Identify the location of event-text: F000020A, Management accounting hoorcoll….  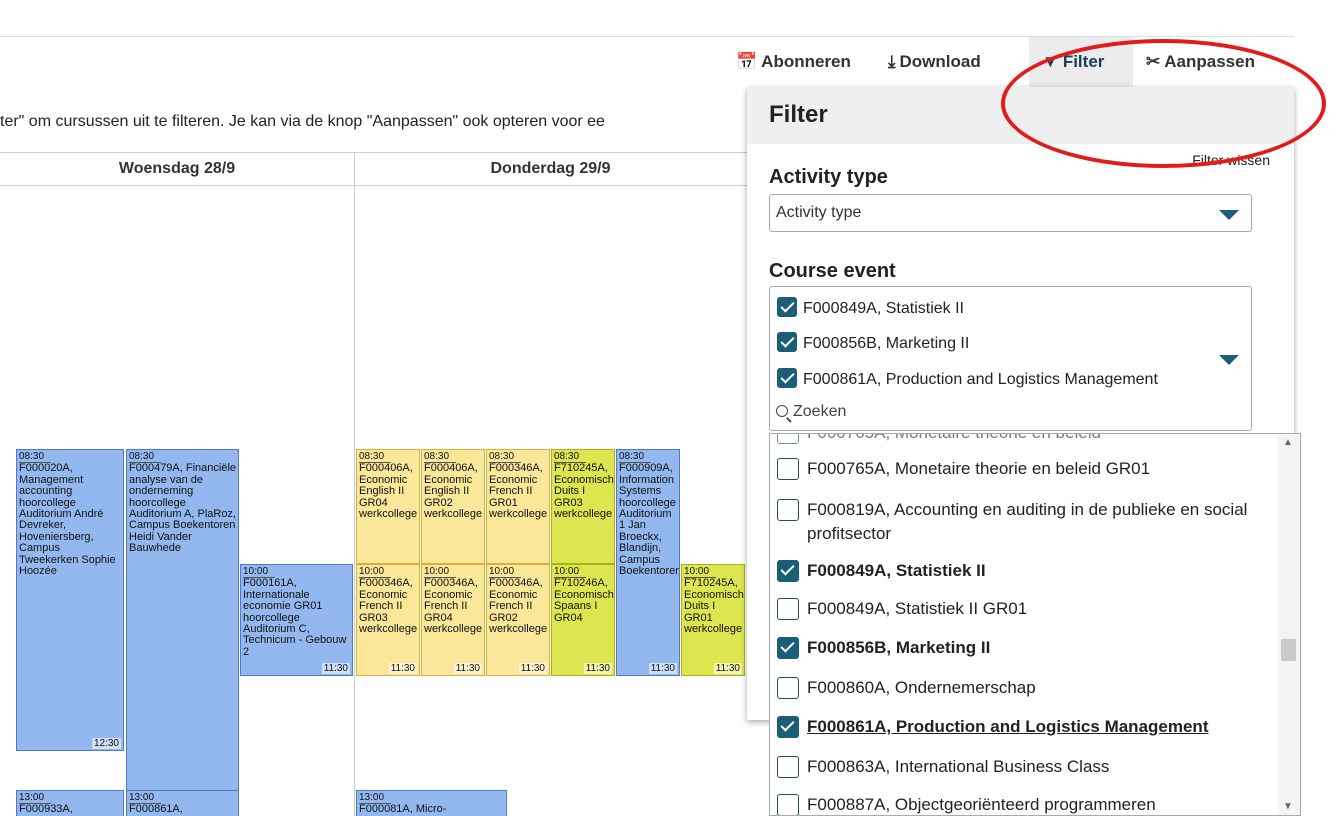
(67, 520).